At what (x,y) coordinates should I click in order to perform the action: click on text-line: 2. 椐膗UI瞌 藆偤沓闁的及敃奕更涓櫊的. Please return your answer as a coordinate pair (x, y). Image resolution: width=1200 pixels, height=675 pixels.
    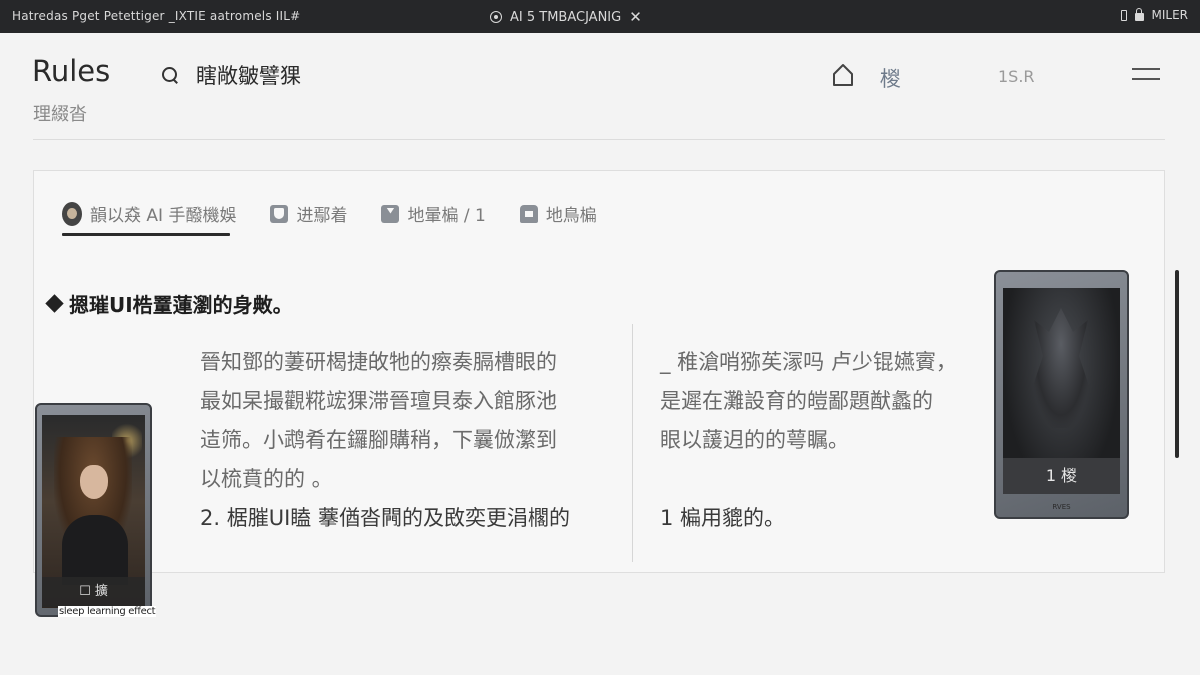
    Looking at the image, I should click on (385, 518).